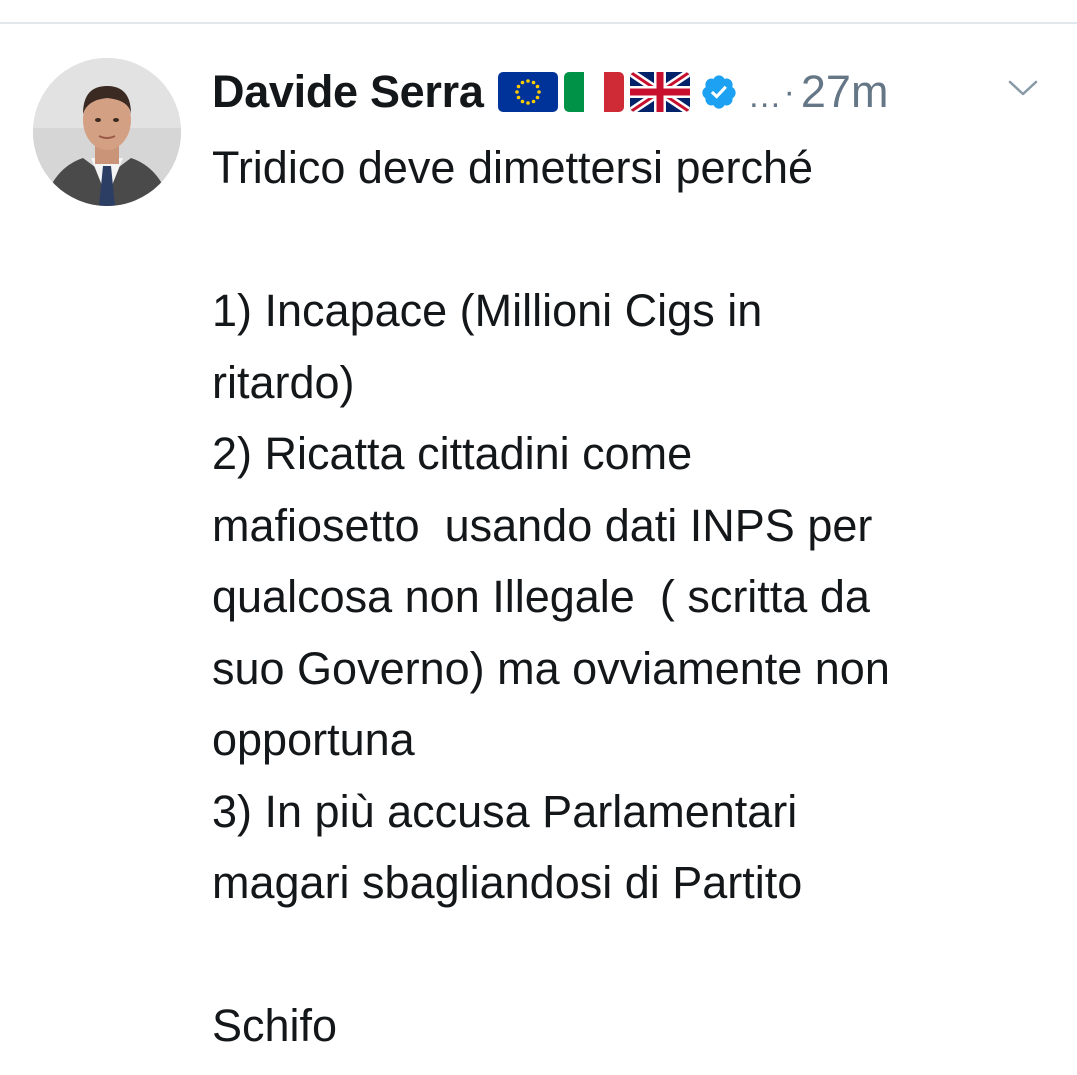  Describe the element at coordinates (452, 453) in the screenshot. I see `tweet-text-line: 2) Ricatta cittadini come` at that location.